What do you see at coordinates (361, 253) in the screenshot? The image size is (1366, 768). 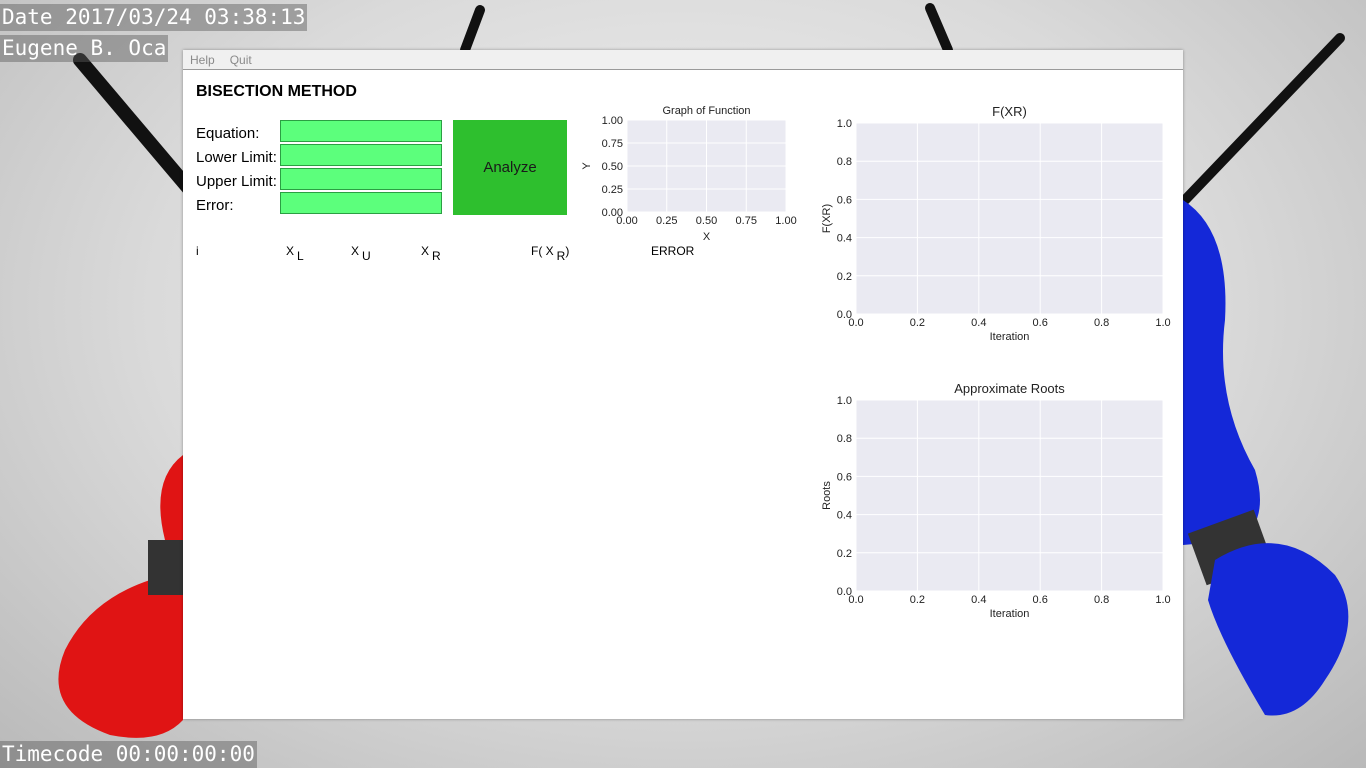 I see `column-header-xu: XU` at bounding box center [361, 253].